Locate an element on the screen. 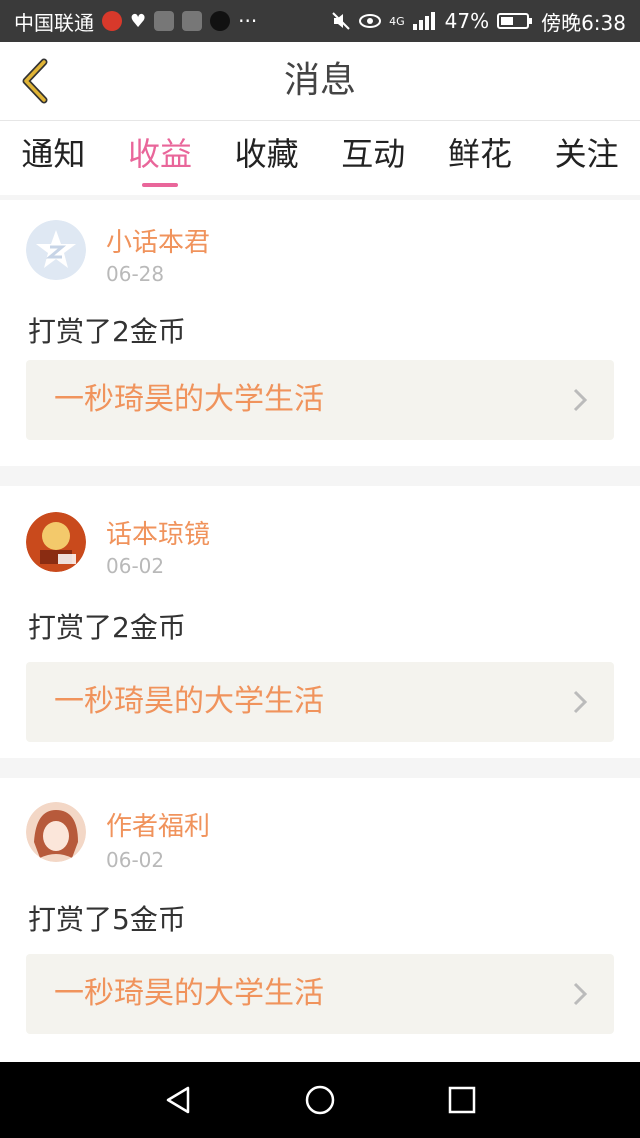  active-tab-indicator is located at coordinates (159, 185).